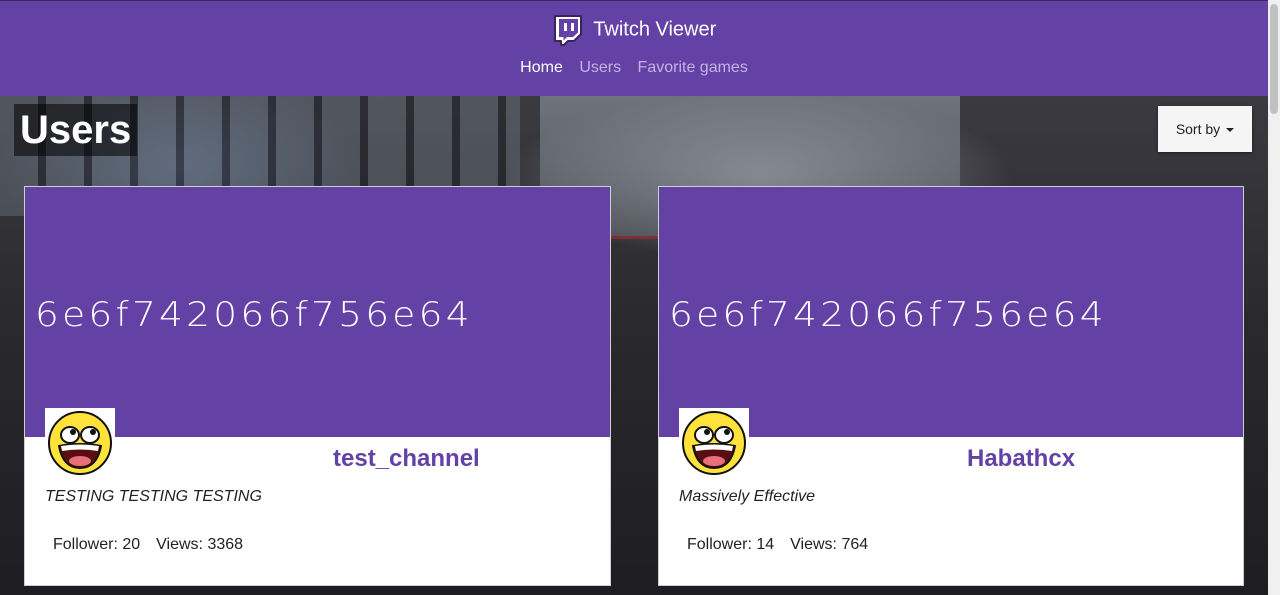 This screenshot has width=1280, height=595. What do you see at coordinates (655, 29) in the screenshot?
I see `app-title: Twitch Viewer` at bounding box center [655, 29].